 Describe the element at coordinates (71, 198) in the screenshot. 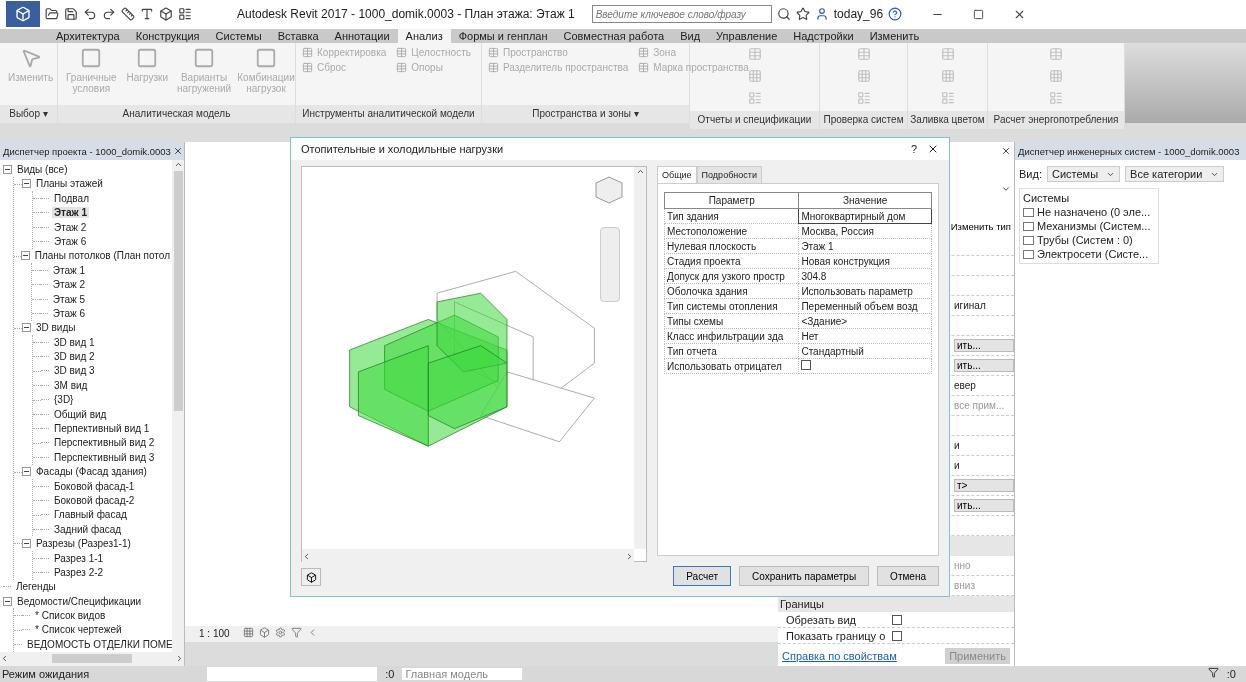

I see `tree-item: Подвал` at that location.